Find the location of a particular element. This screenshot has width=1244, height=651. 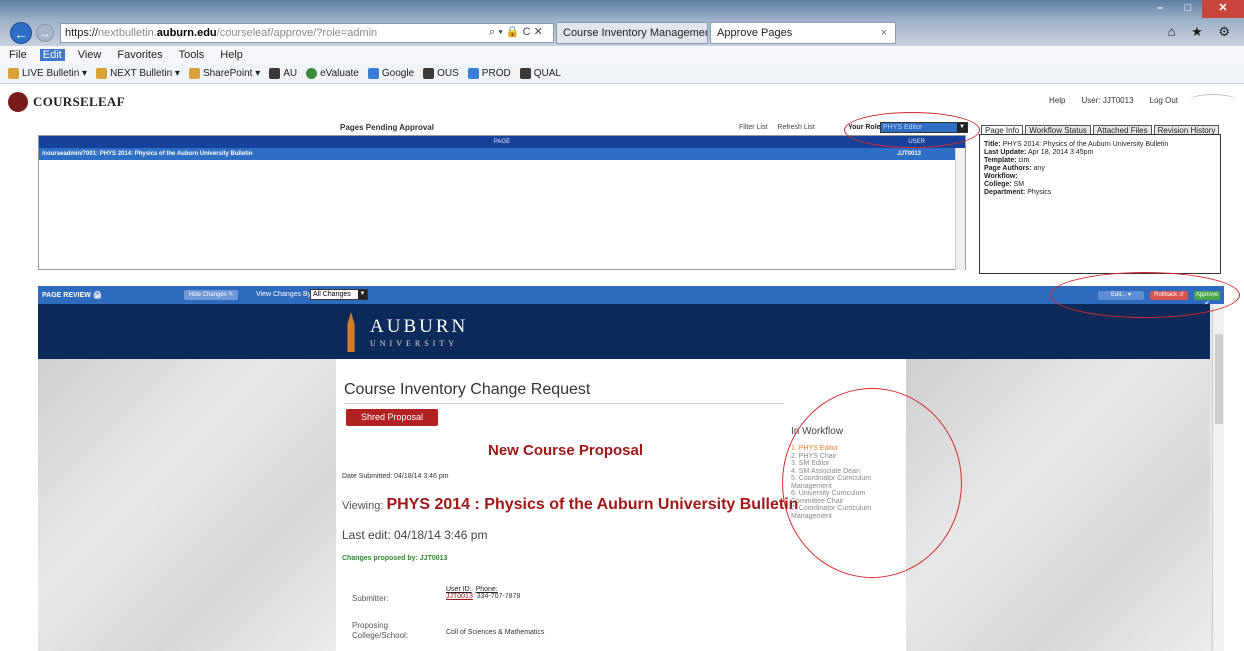

address-controls: ⌕ ▾ 🔒 C ✕ is located at coordinates (516, 32).